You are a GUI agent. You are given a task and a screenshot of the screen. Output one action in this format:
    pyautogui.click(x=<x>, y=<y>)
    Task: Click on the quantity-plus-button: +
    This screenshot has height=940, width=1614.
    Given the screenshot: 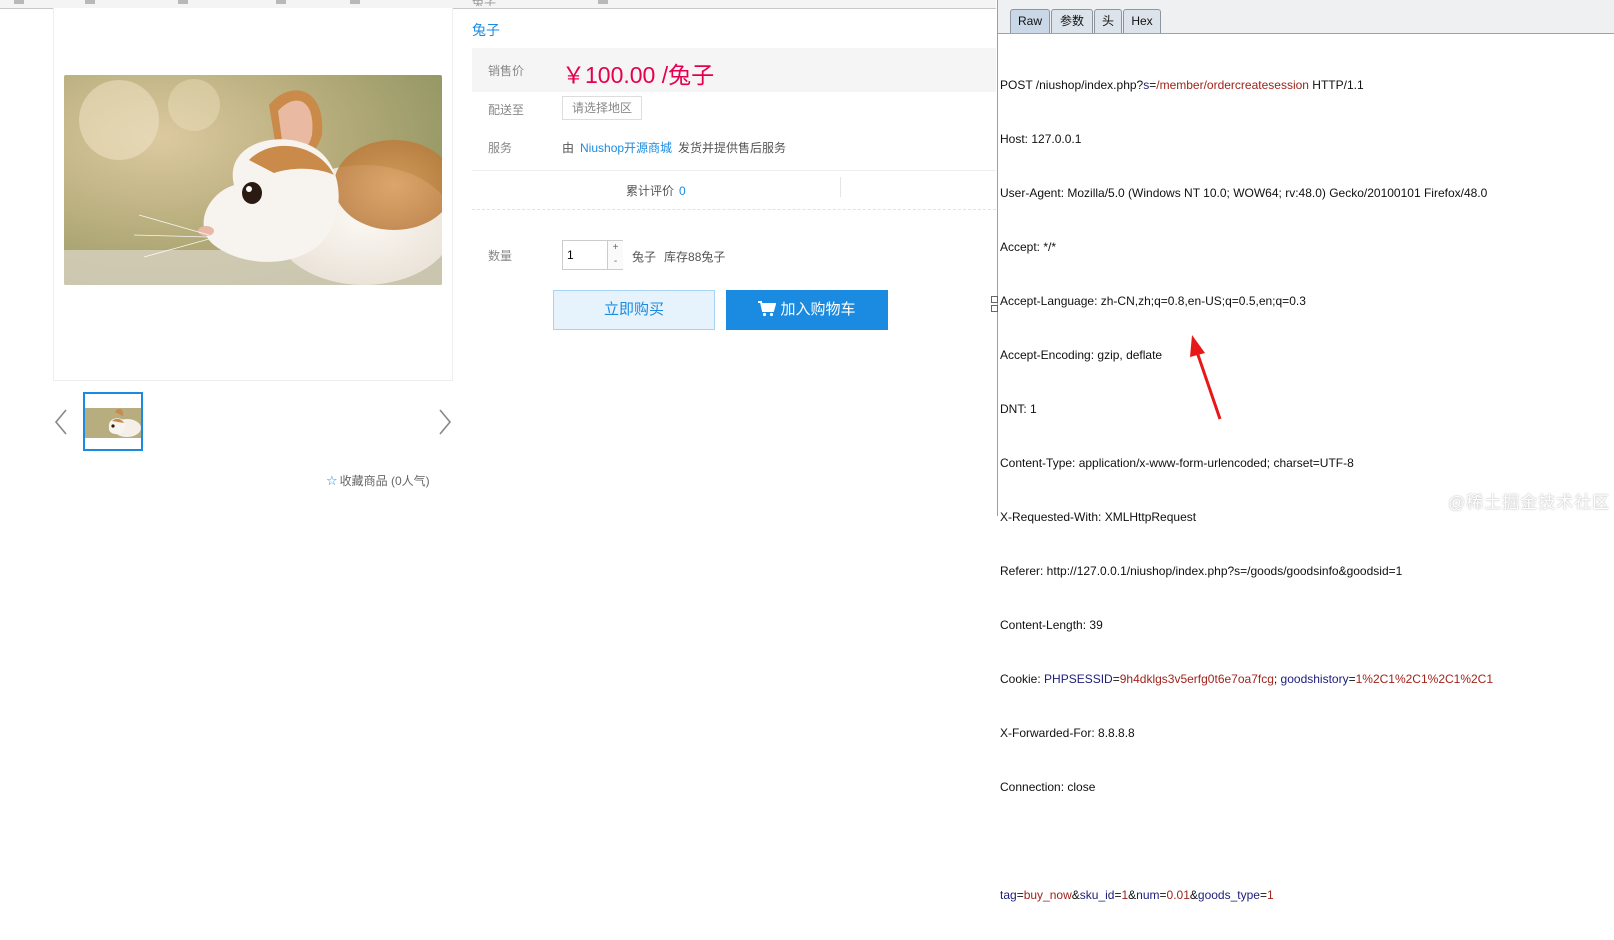 What is the action you would take?
    pyautogui.click(x=615, y=248)
    